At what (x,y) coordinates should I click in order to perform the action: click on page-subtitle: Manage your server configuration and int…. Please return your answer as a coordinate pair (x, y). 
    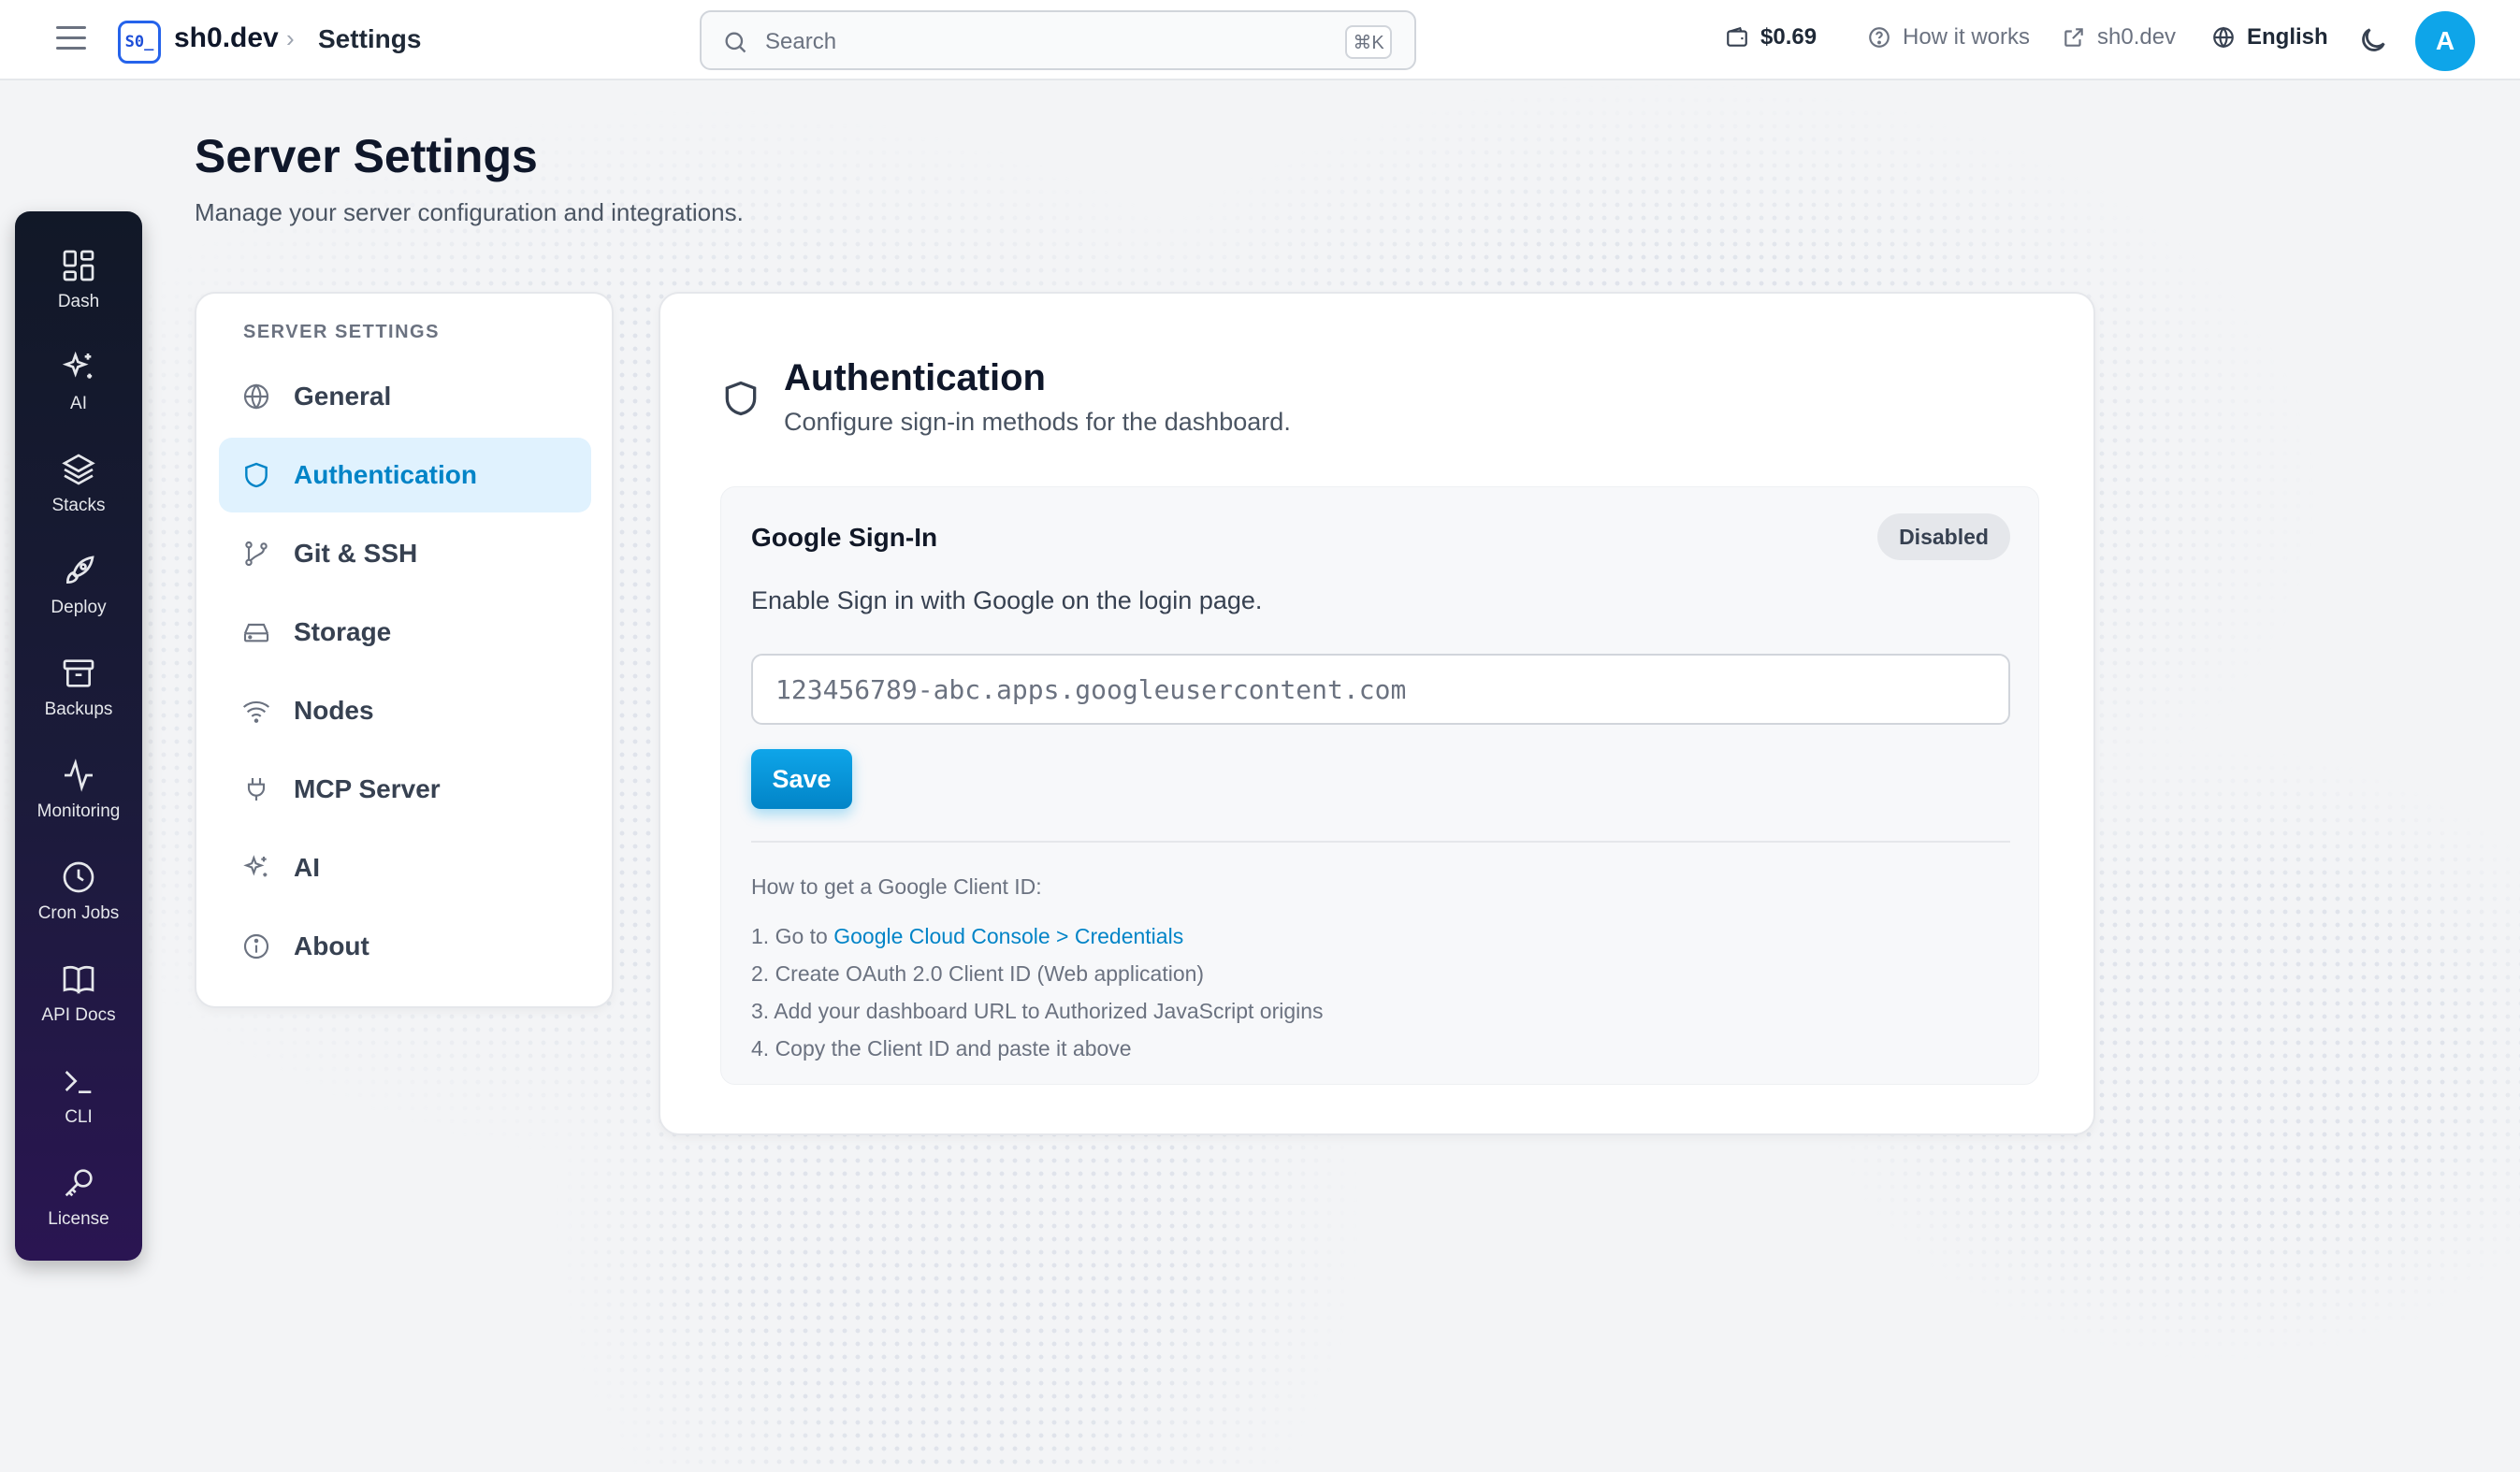
    Looking at the image, I should click on (469, 212).